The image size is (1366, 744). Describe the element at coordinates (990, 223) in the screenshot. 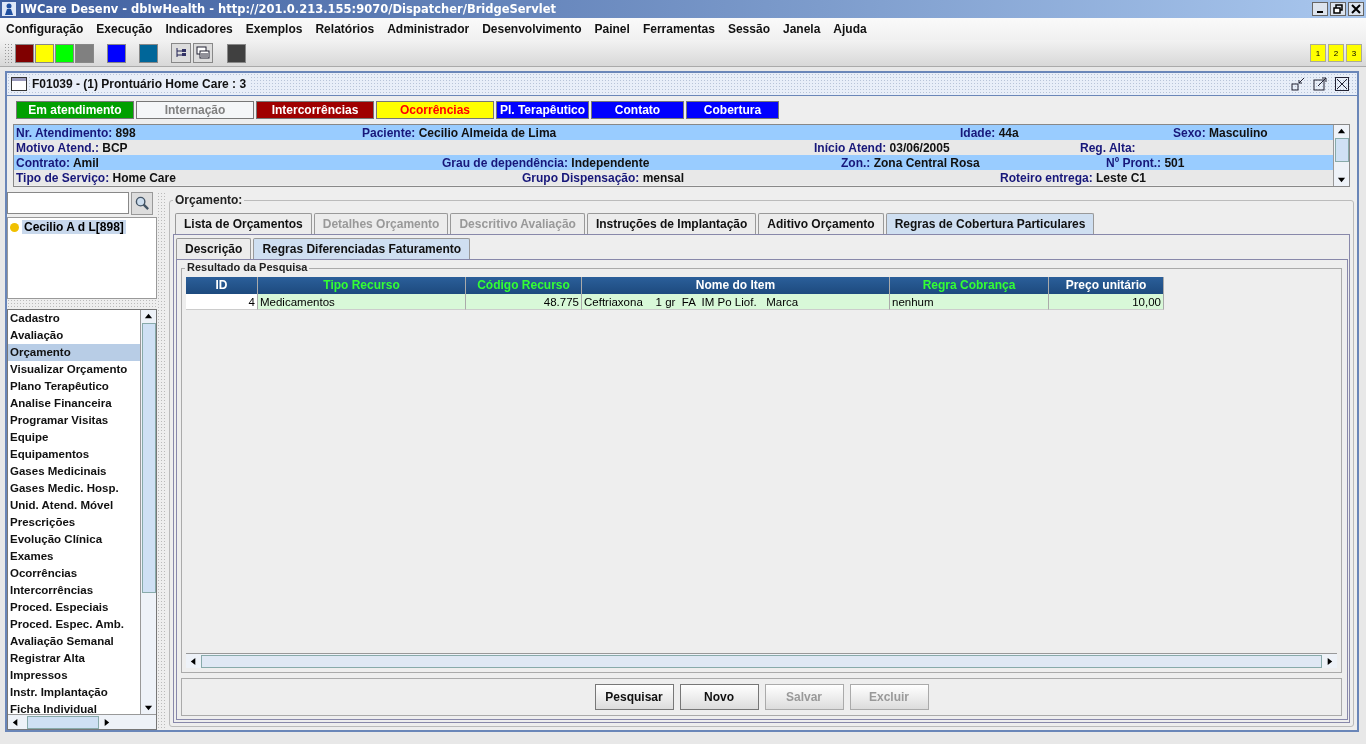

I see `tab: Regras de Cobertura Particulares` at that location.